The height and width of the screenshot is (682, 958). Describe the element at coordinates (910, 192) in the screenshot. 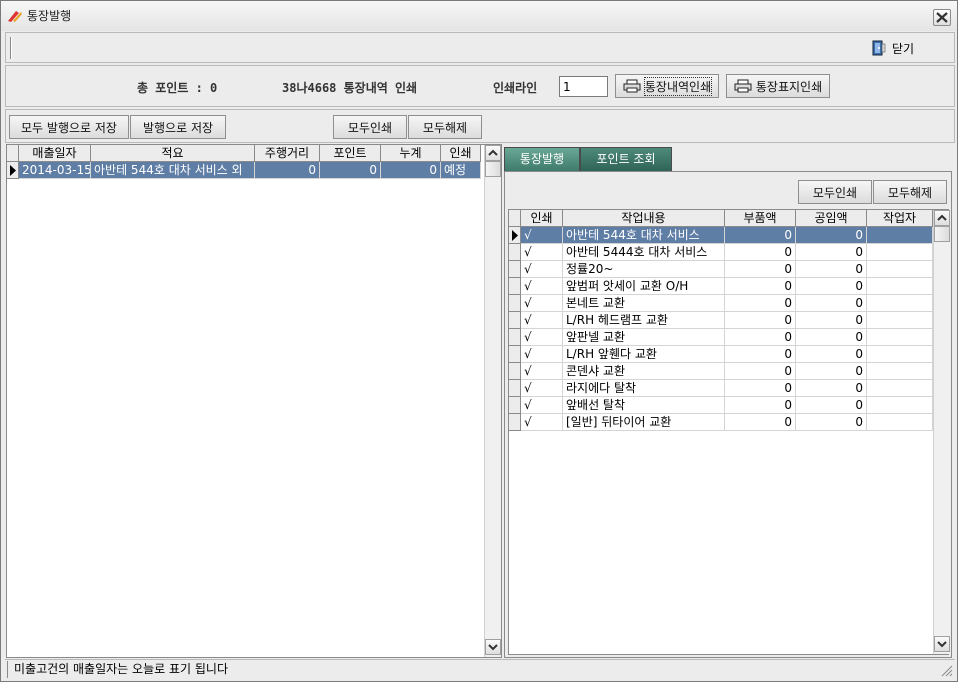

I see `right-clear-all-button: 모두해제` at that location.